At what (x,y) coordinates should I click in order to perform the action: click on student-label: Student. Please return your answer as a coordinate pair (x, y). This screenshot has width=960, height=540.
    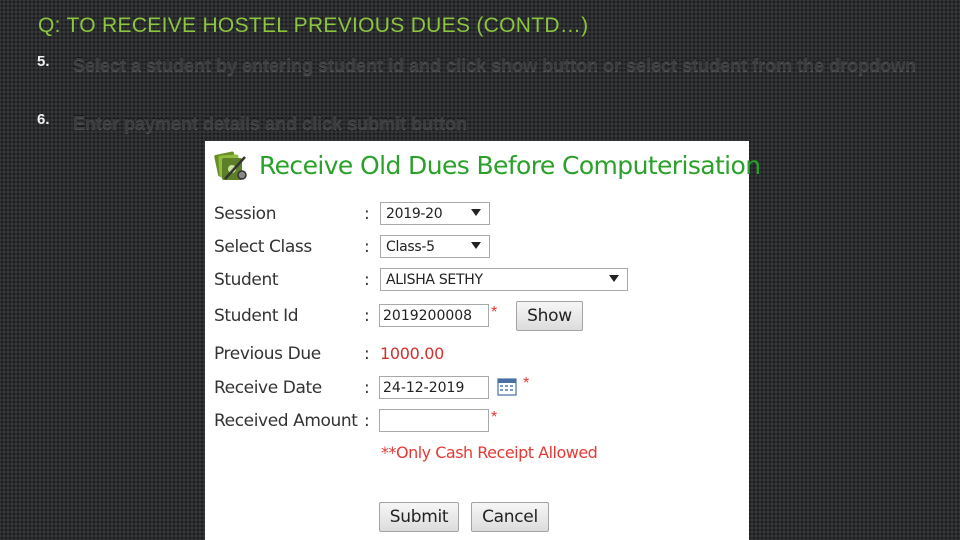
    Looking at the image, I should click on (246, 280).